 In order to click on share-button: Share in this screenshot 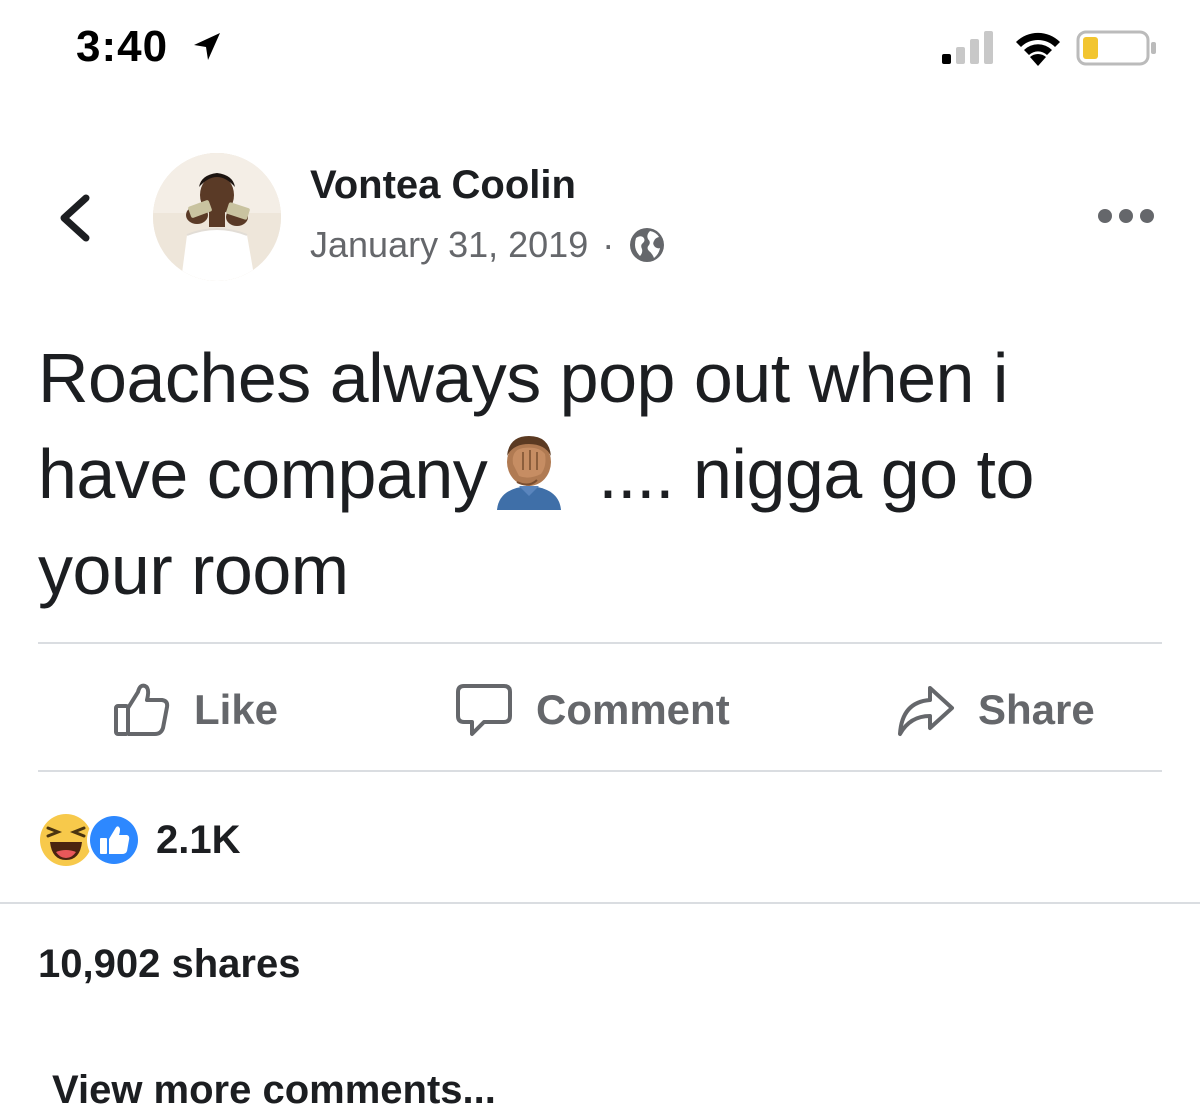, I will do `click(995, 710)`.